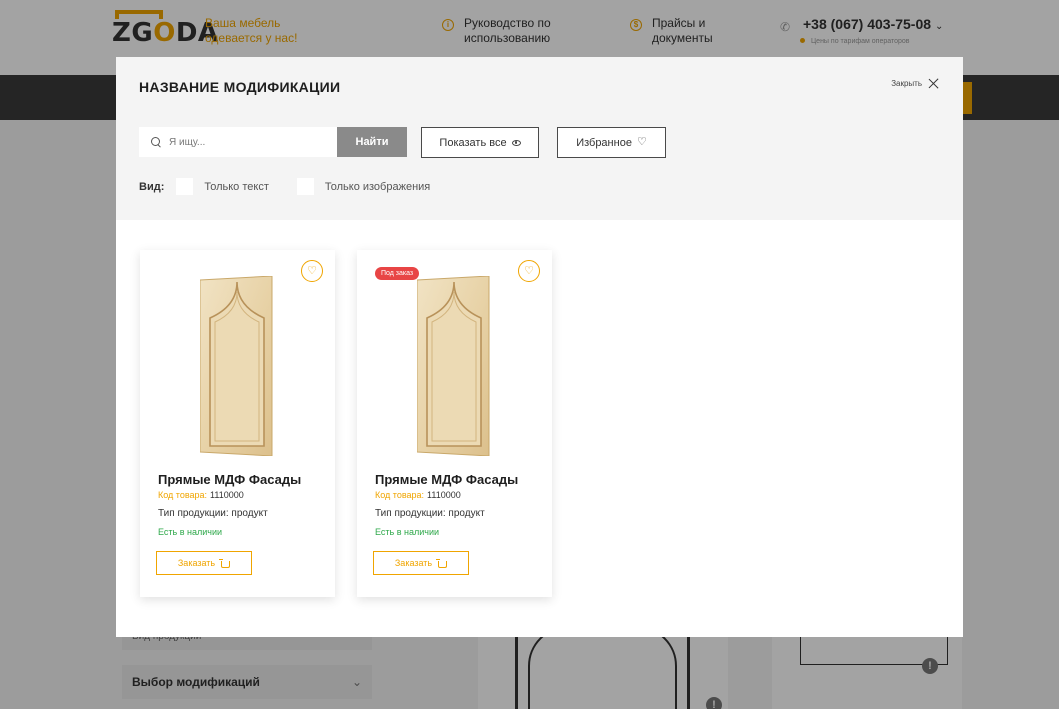  What do you see at coordinates (249, 142) in the screenshot?
I see `search-input` at bounding box center [249, 142].